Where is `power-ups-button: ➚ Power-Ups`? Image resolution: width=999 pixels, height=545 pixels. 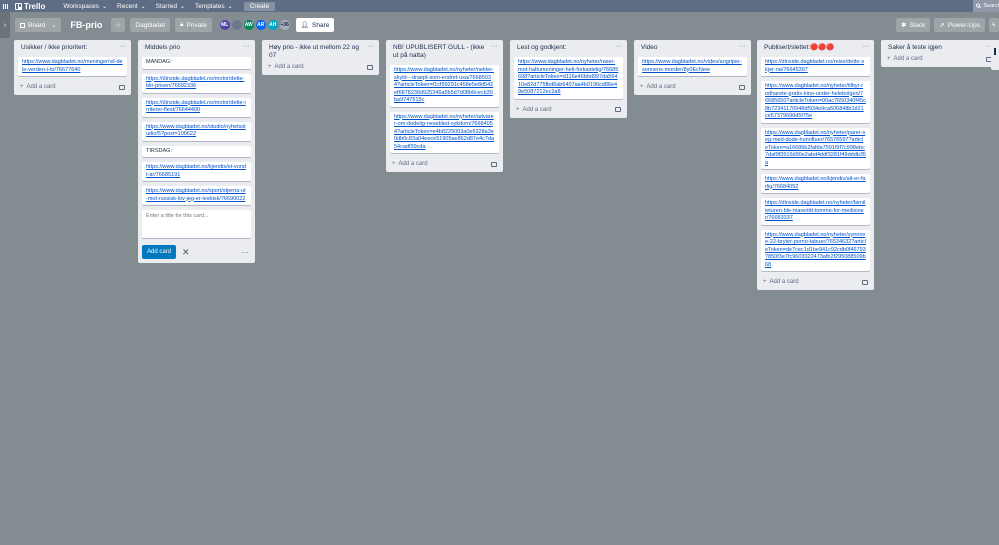 power-ups-button: ➚ Power-Ups is located at coordinates (959, 25).